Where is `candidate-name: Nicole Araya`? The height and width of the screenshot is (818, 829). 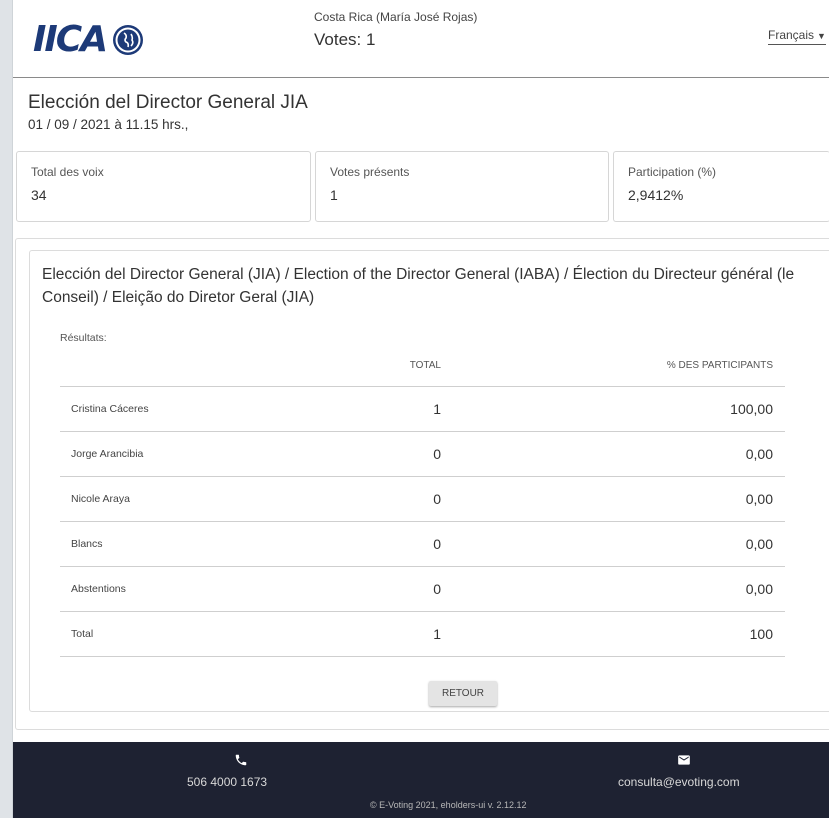 candidate-name: Nicole Araya is located at coordinates (180, 499).